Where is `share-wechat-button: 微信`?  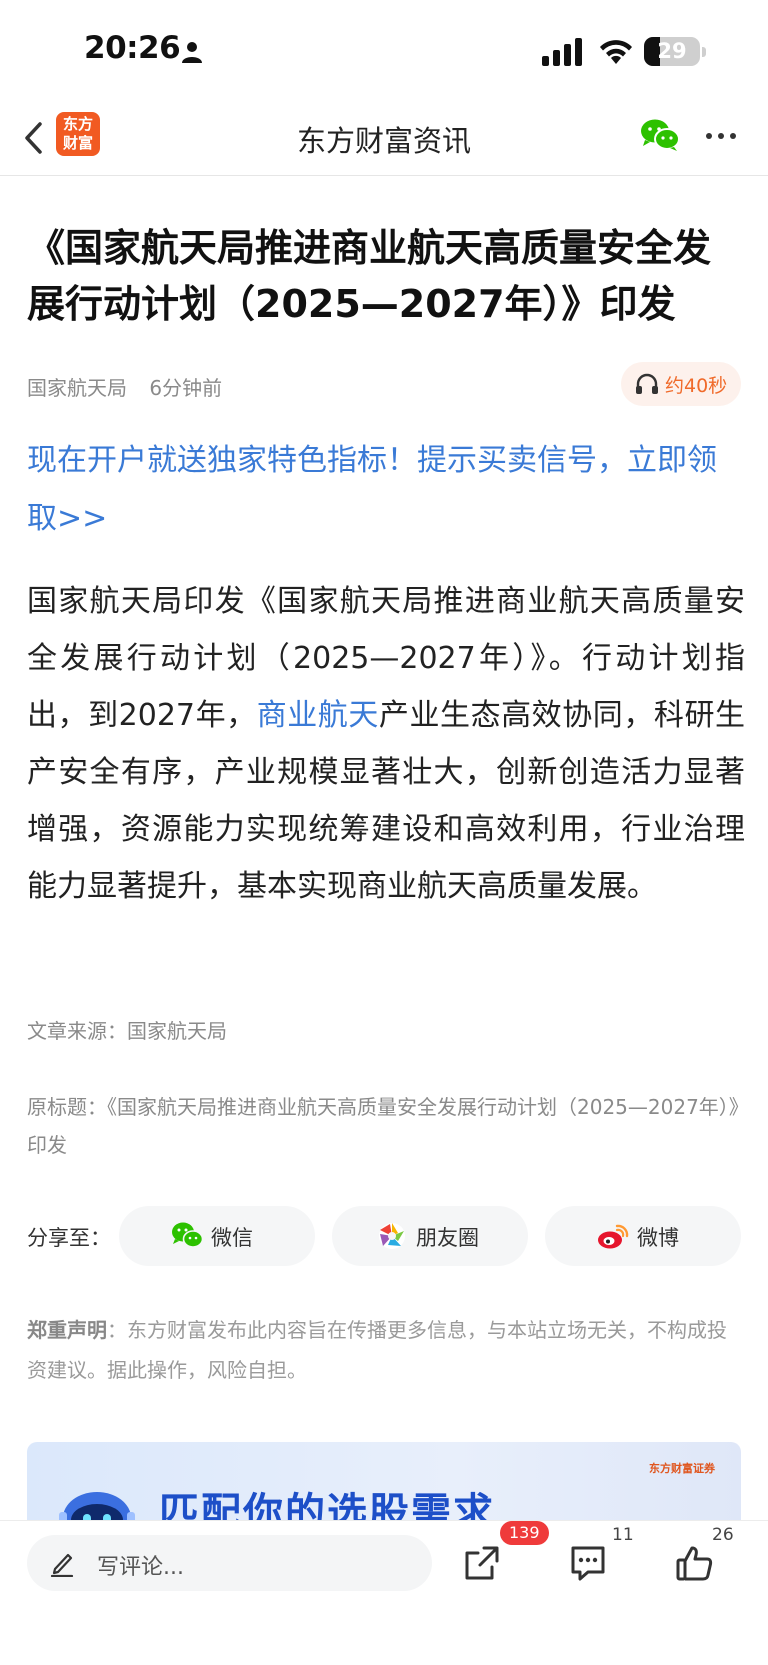
share-wechat-button: 微信 is located at coordinates (217, 1236).